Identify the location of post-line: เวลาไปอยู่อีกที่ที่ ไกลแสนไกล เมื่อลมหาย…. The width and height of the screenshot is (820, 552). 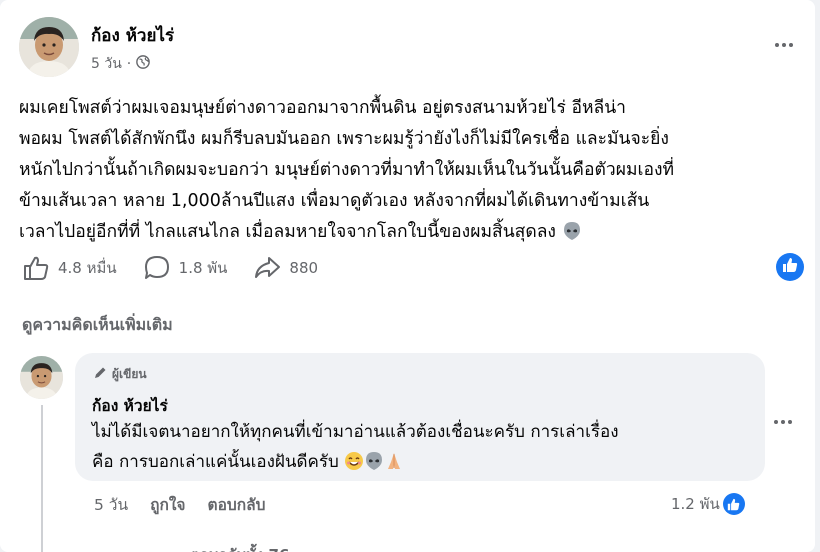
(287, 232).